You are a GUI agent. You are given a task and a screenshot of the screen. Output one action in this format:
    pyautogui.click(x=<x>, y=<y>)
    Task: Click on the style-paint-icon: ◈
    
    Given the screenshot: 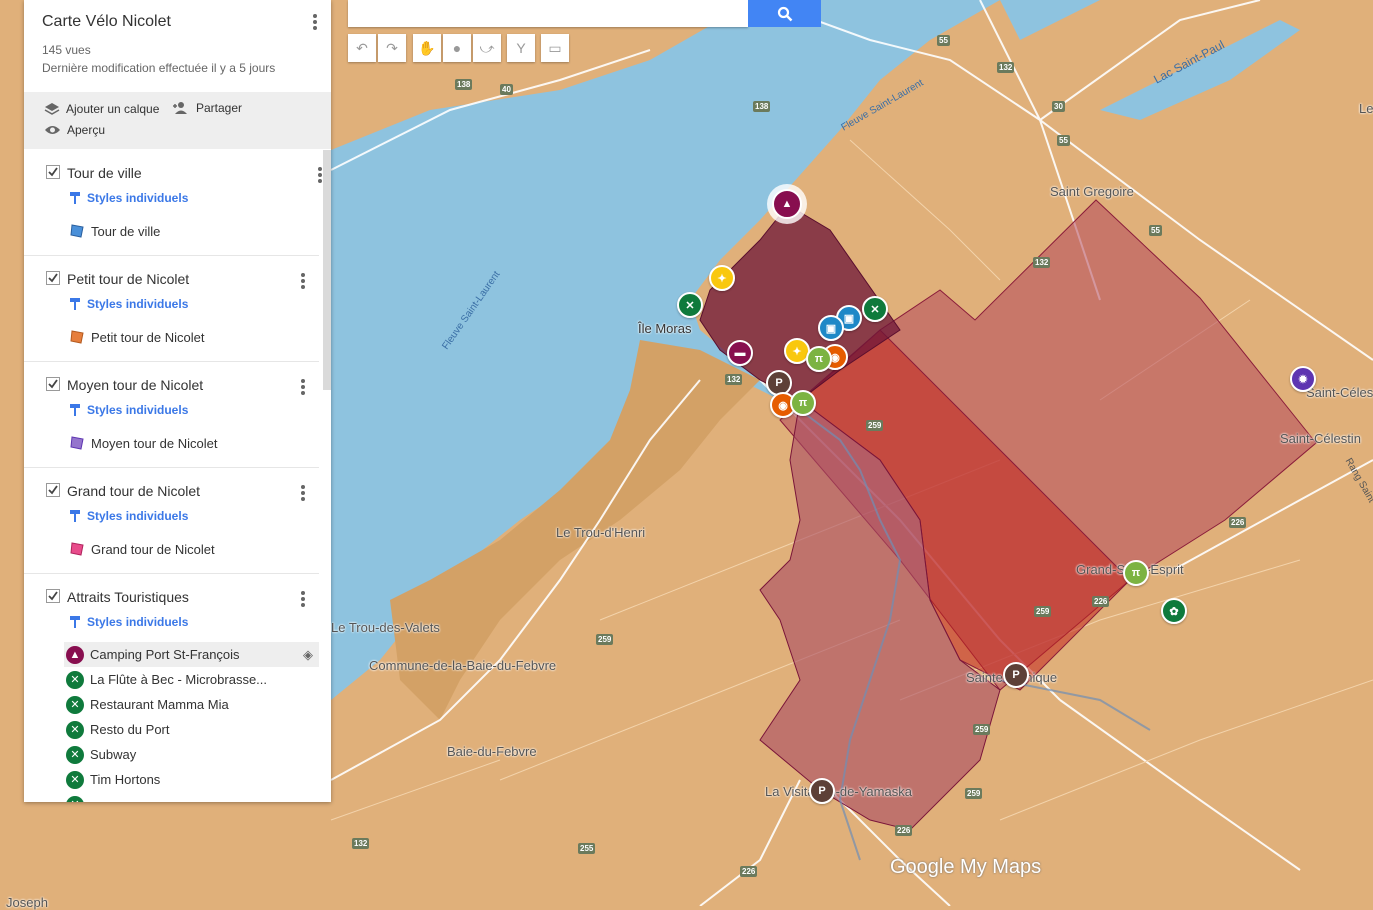 What is the action you would take?
    pyautogui.click(x=308, y=655)
    